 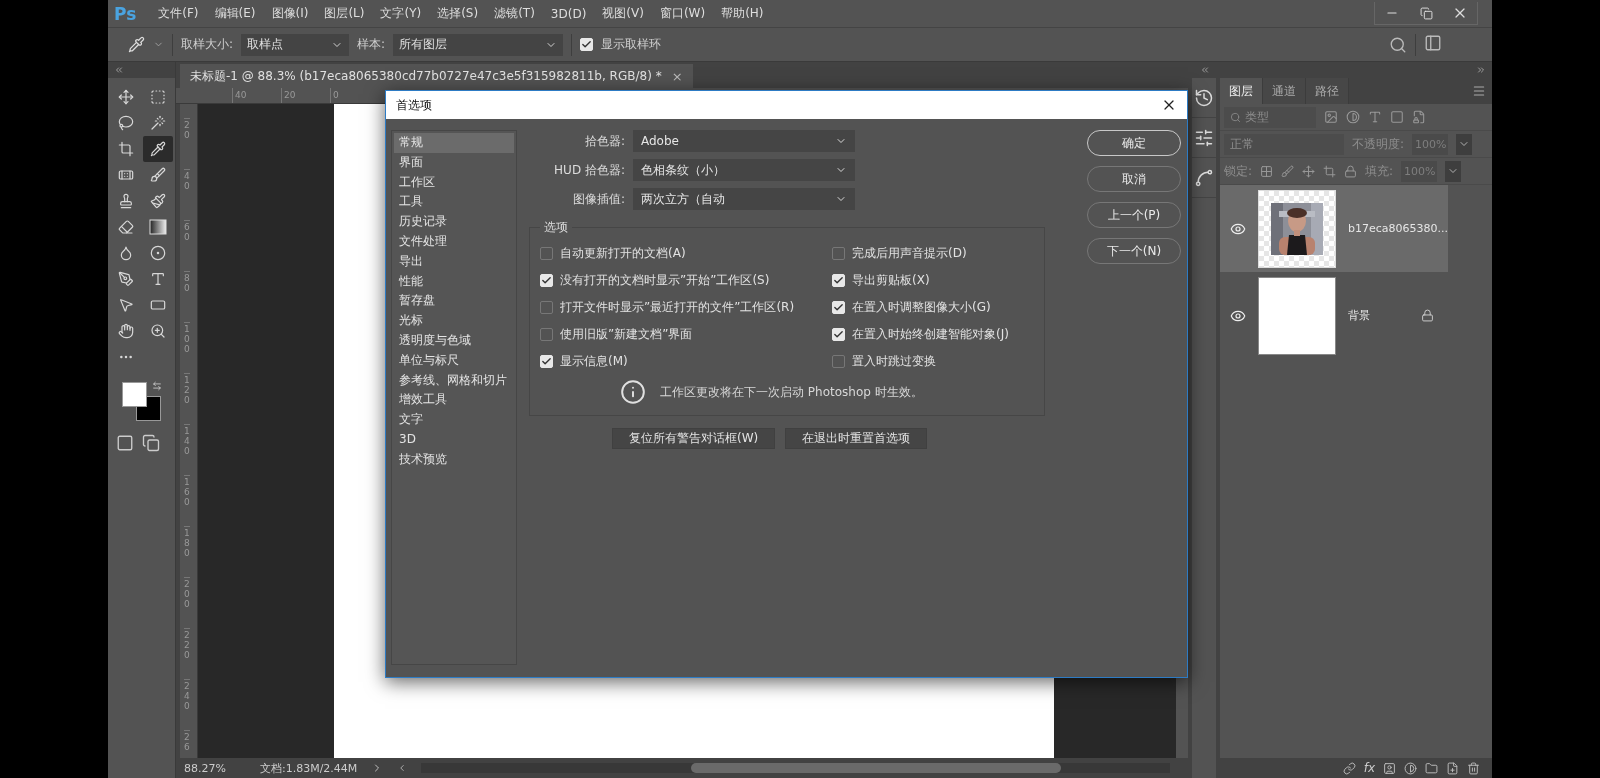 What do you see at coordinates (876, 768) in the screenshot?
I see `scrollbar-thumb` at bounding box center [876, 768].